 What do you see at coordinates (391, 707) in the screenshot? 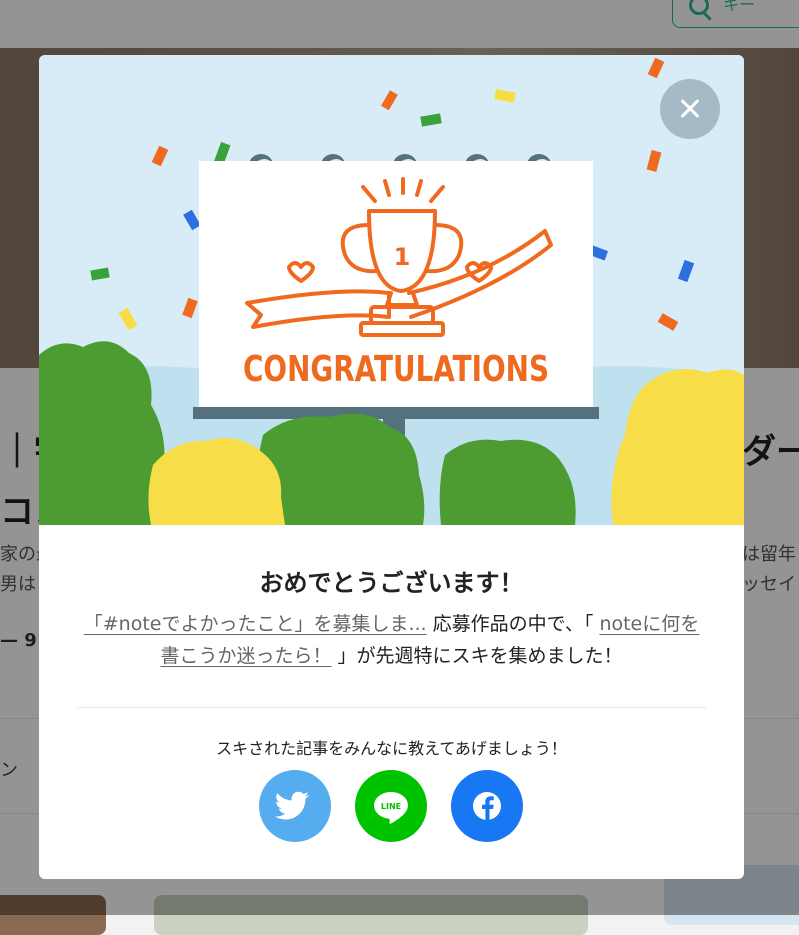
I see `divider` at bounding box center [391, 707].